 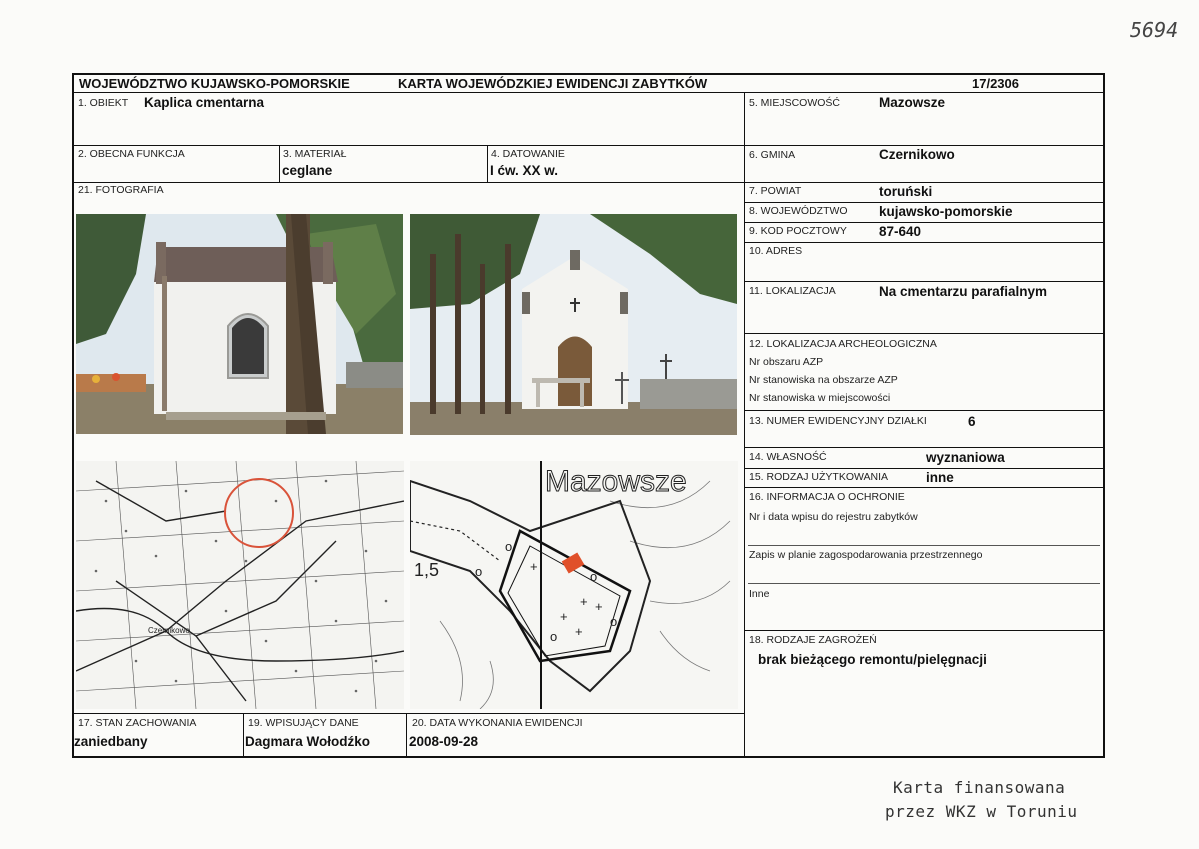 I want to click on postal-code-value: 87-640, so click(x=900, y=231).